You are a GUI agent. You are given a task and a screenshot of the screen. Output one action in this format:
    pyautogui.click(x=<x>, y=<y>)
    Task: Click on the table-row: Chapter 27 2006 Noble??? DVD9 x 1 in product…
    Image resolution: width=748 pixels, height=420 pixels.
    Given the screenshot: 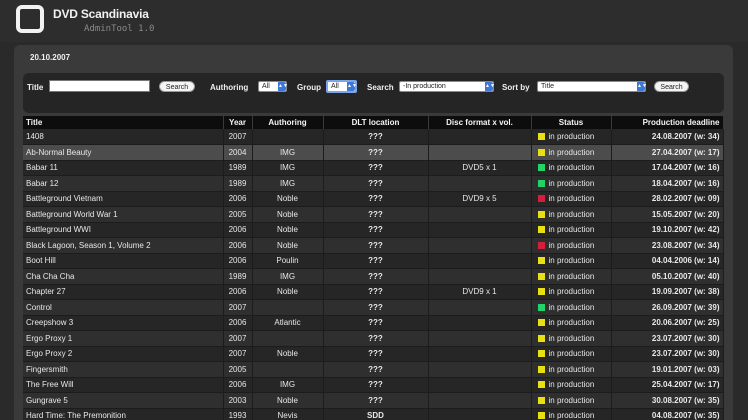 What is the action you would take?
    pyautogui.click(x=373, y=292)
    